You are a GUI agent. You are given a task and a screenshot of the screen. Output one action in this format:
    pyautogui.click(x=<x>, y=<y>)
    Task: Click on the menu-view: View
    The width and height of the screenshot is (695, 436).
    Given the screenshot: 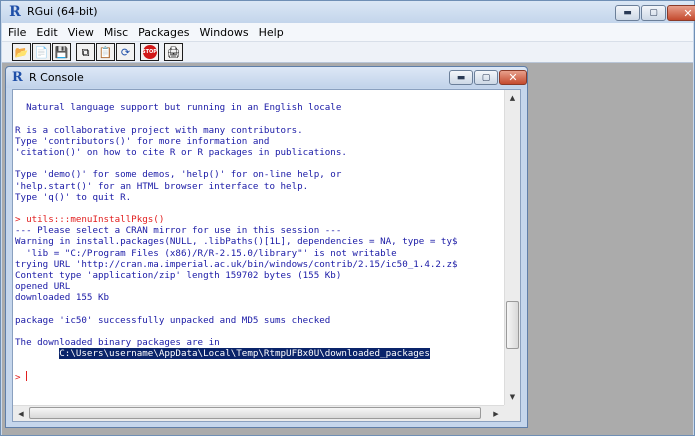 What is the action you would take?
    pyautogui.click(x=81, y=32)
    